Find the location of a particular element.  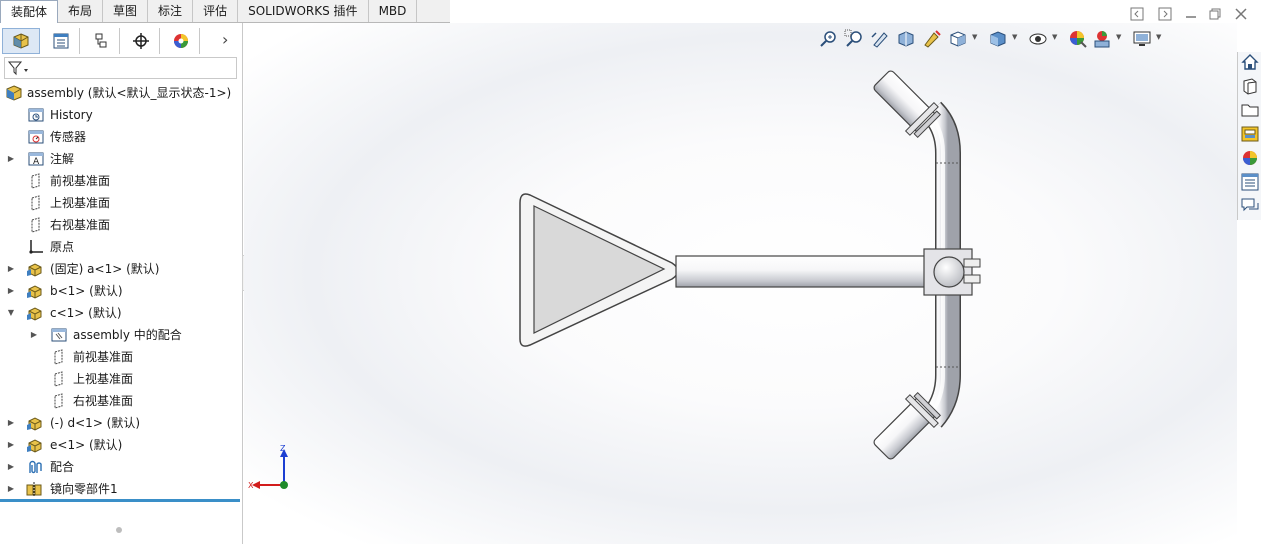

hide-show-dropdown-icon: ▼ is located at coordinates (1054, 37).